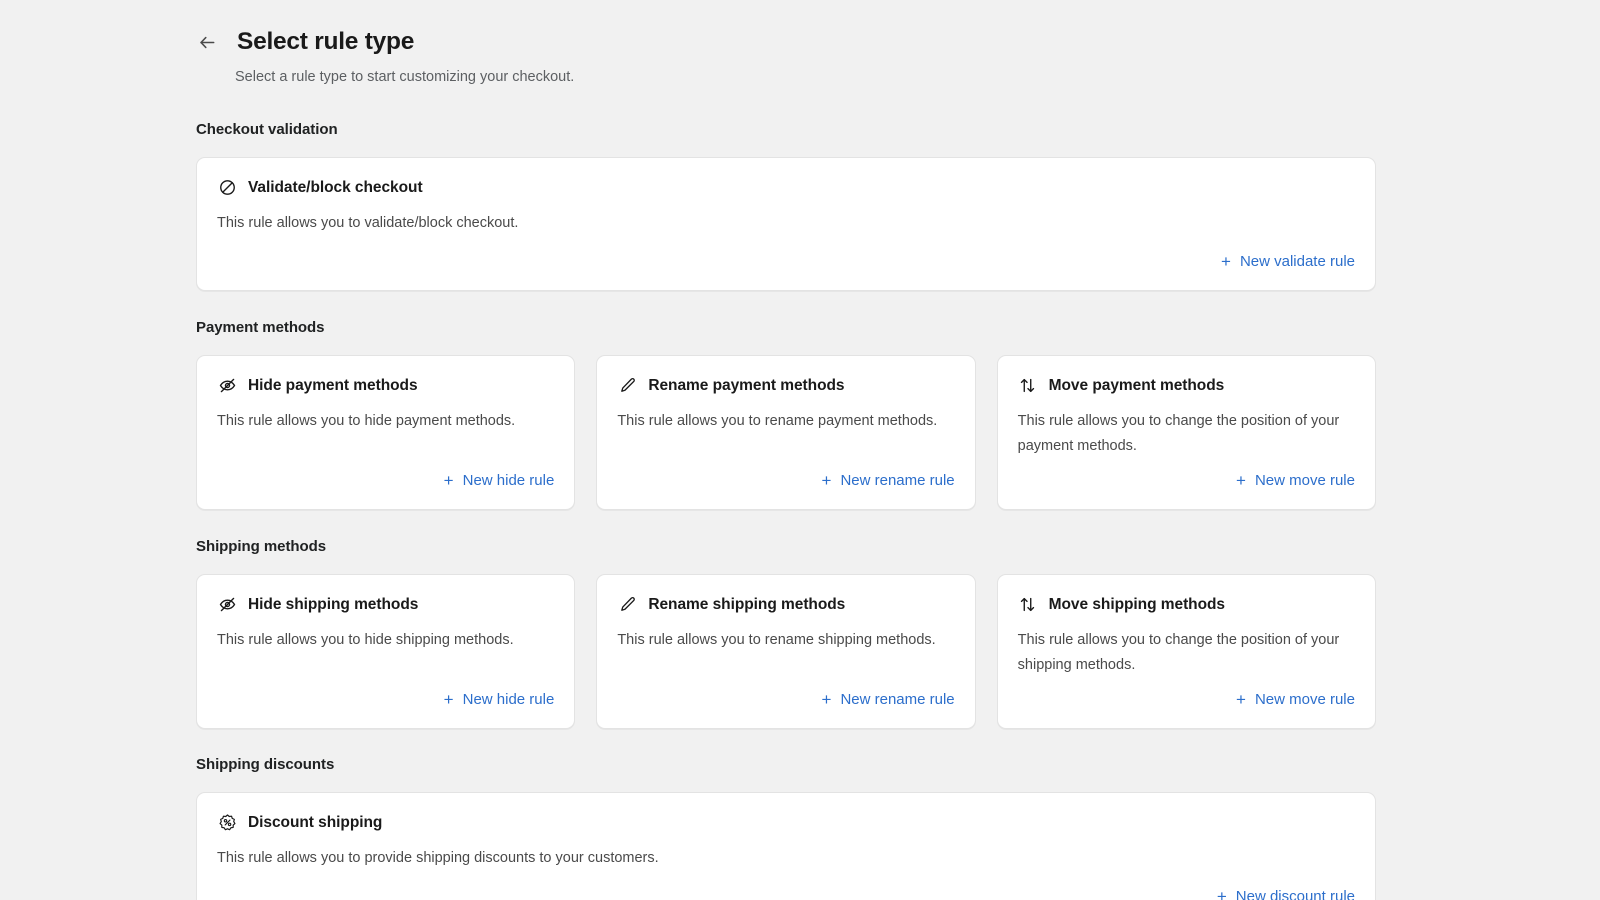 The width and height of the screenshot is (1600, 900). What do you see at coordinates (315, 822) in the screenshot?
I see `card-title: Discount shipping` at bounding box center [315, 822].